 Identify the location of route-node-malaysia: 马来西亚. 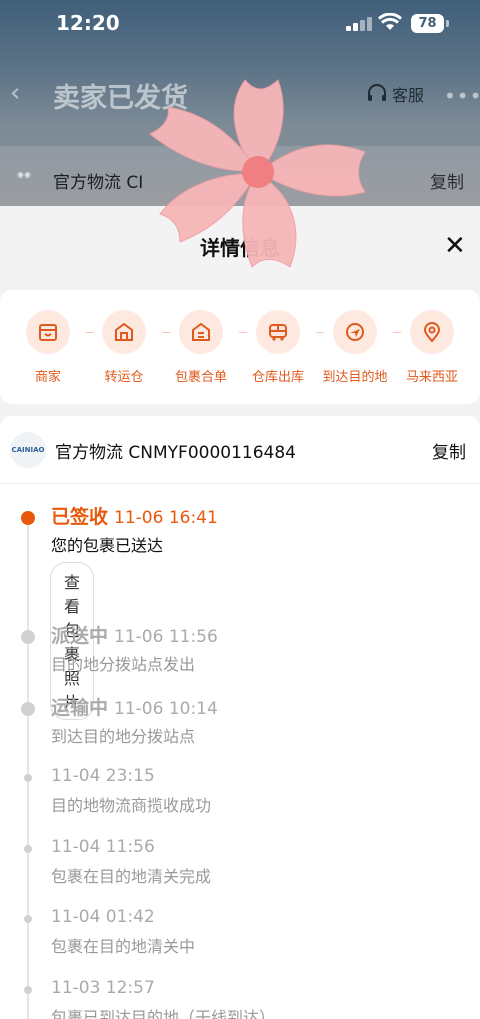
(432, 347).